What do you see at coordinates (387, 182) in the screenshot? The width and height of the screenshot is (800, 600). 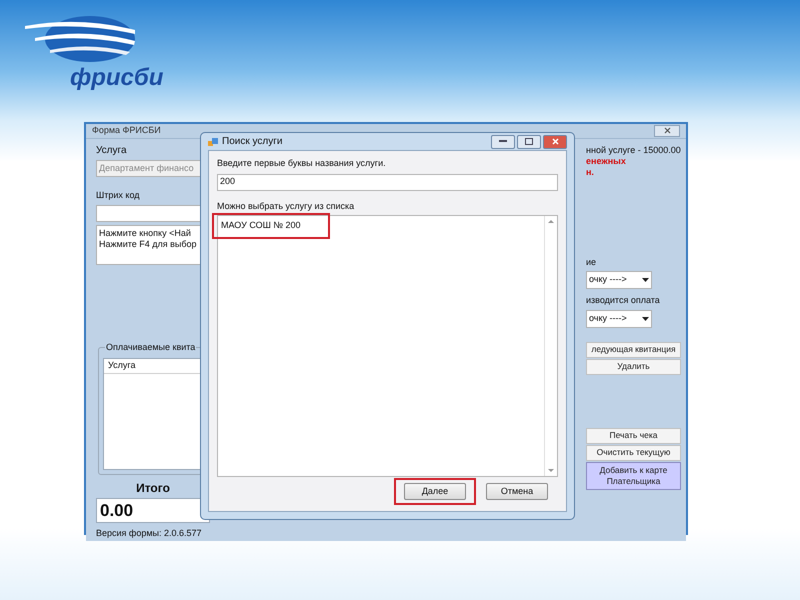 I see `search-field: 200` at bounding box center [387, 182].